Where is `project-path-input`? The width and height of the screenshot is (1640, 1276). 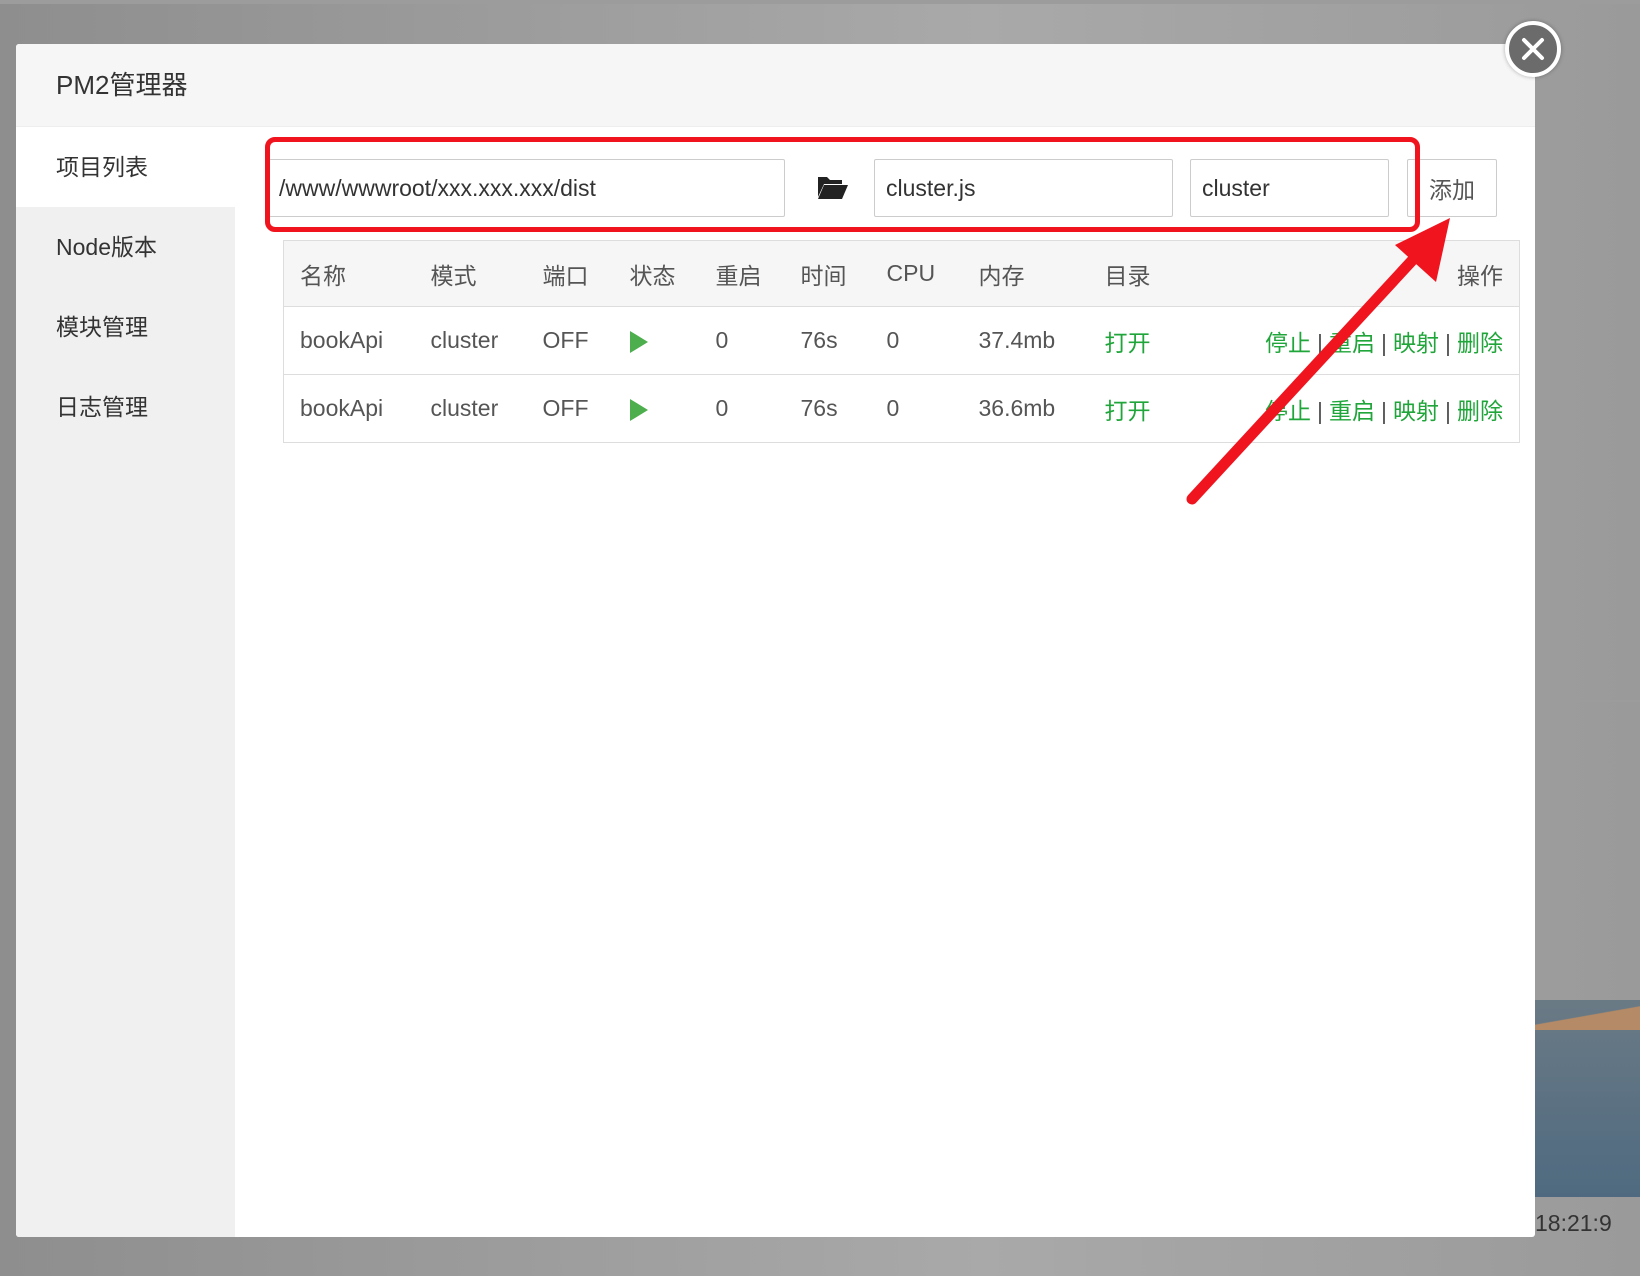
project-path-input is located at coordinates (526, 188).